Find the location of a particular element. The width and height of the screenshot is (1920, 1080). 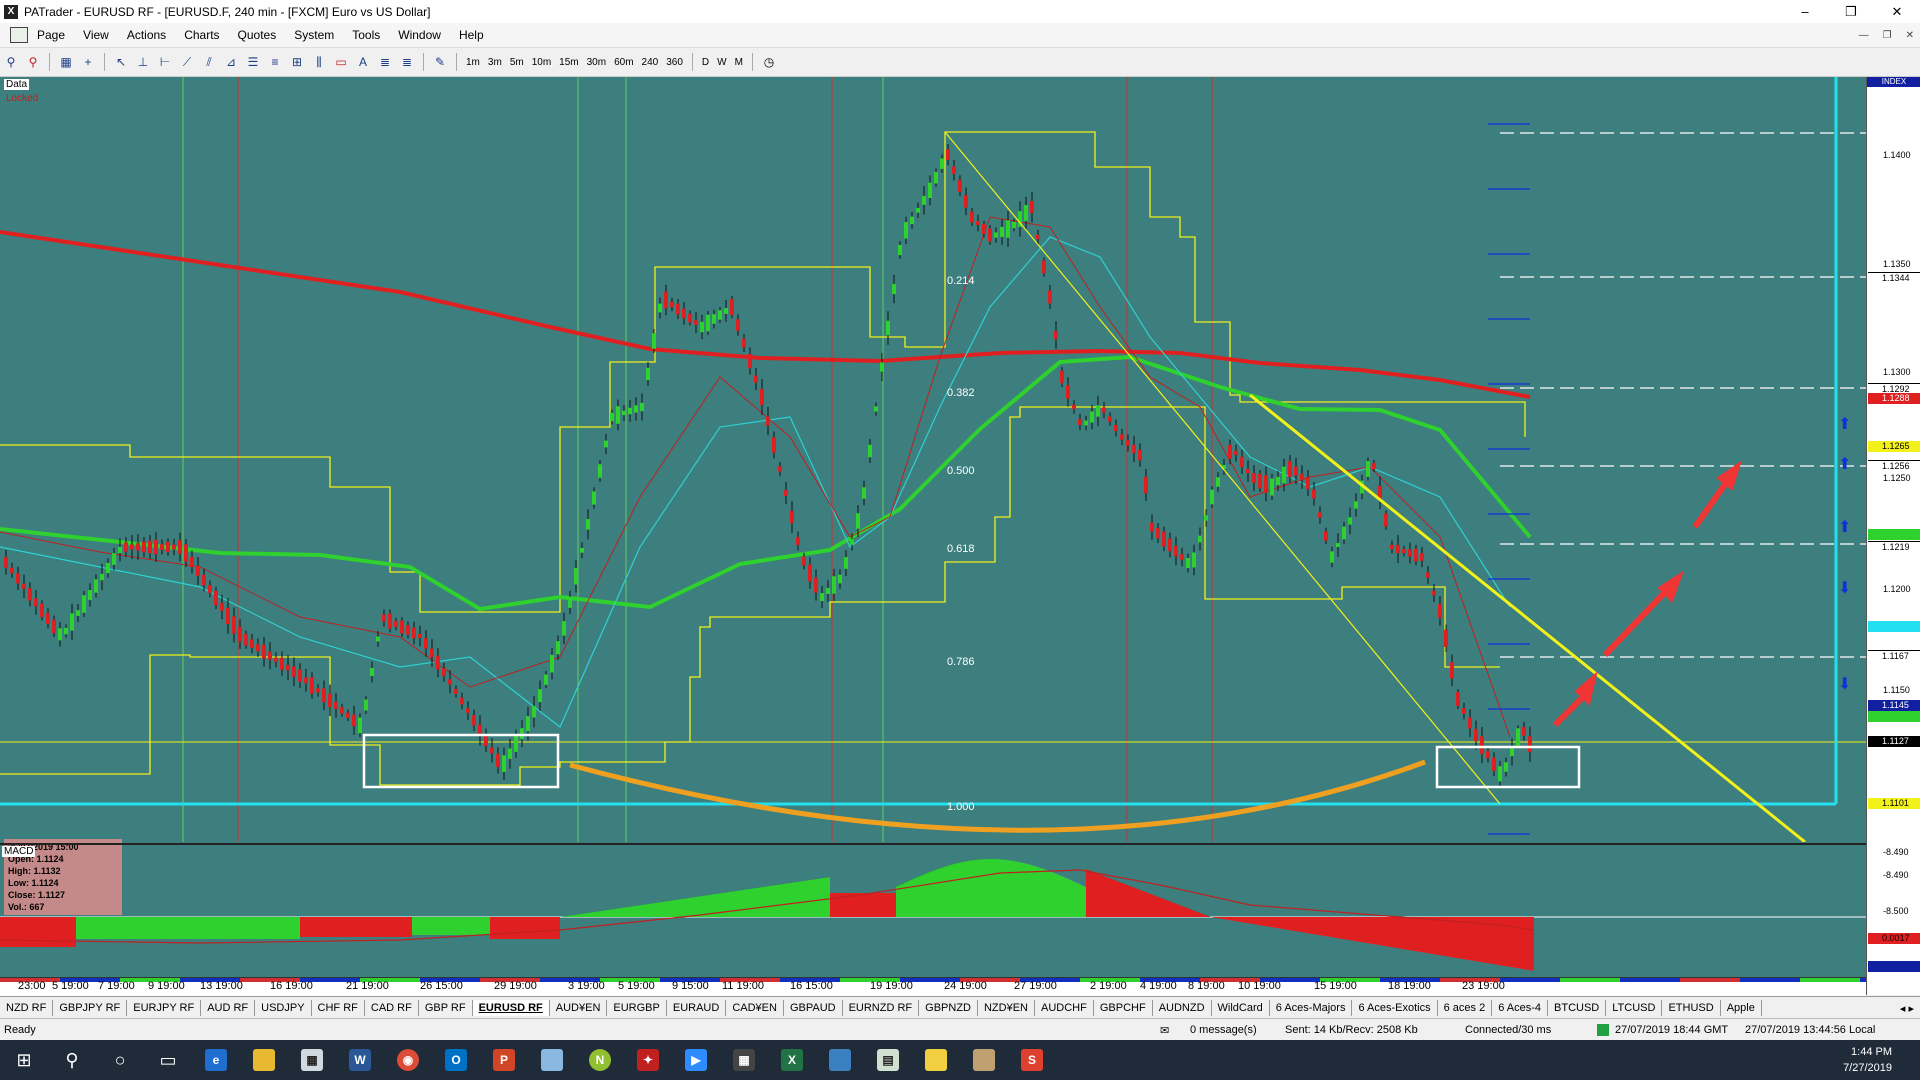

menu-help: Help is located at coordinates (471, 35).